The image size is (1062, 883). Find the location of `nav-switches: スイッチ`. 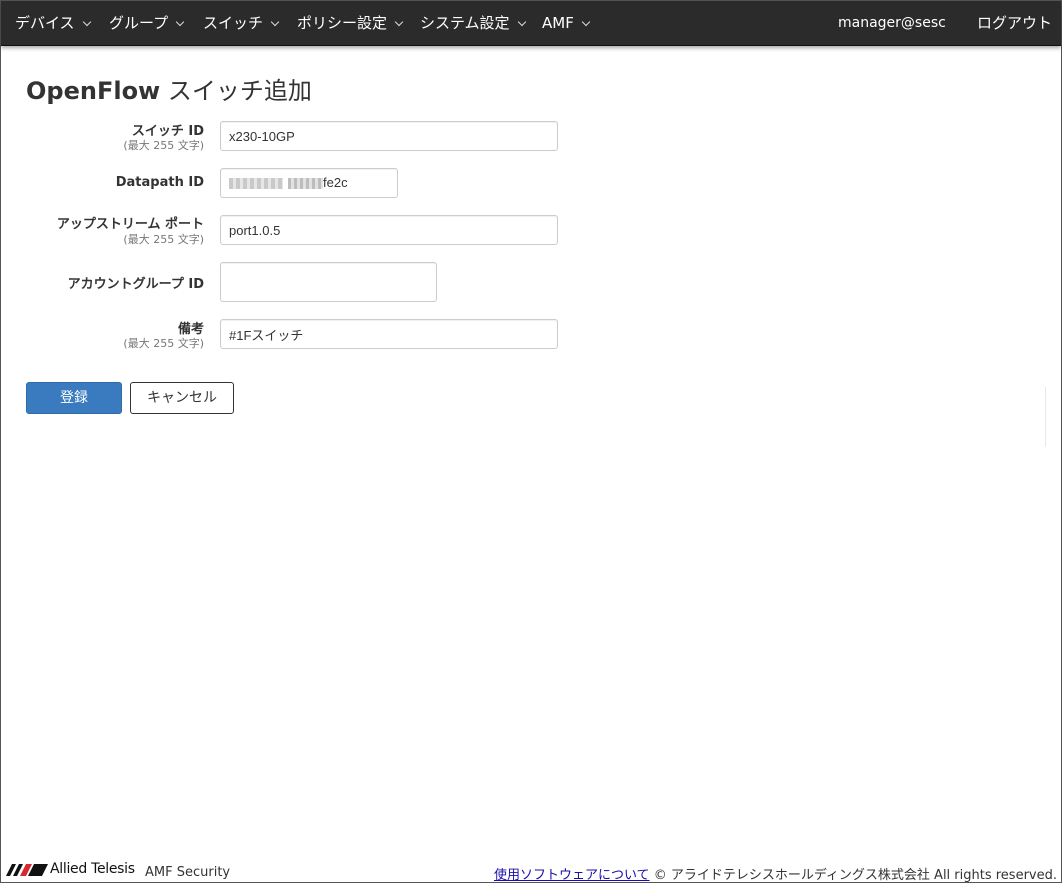

nav-switches: スイッチ is located at coordinates (241, 23).